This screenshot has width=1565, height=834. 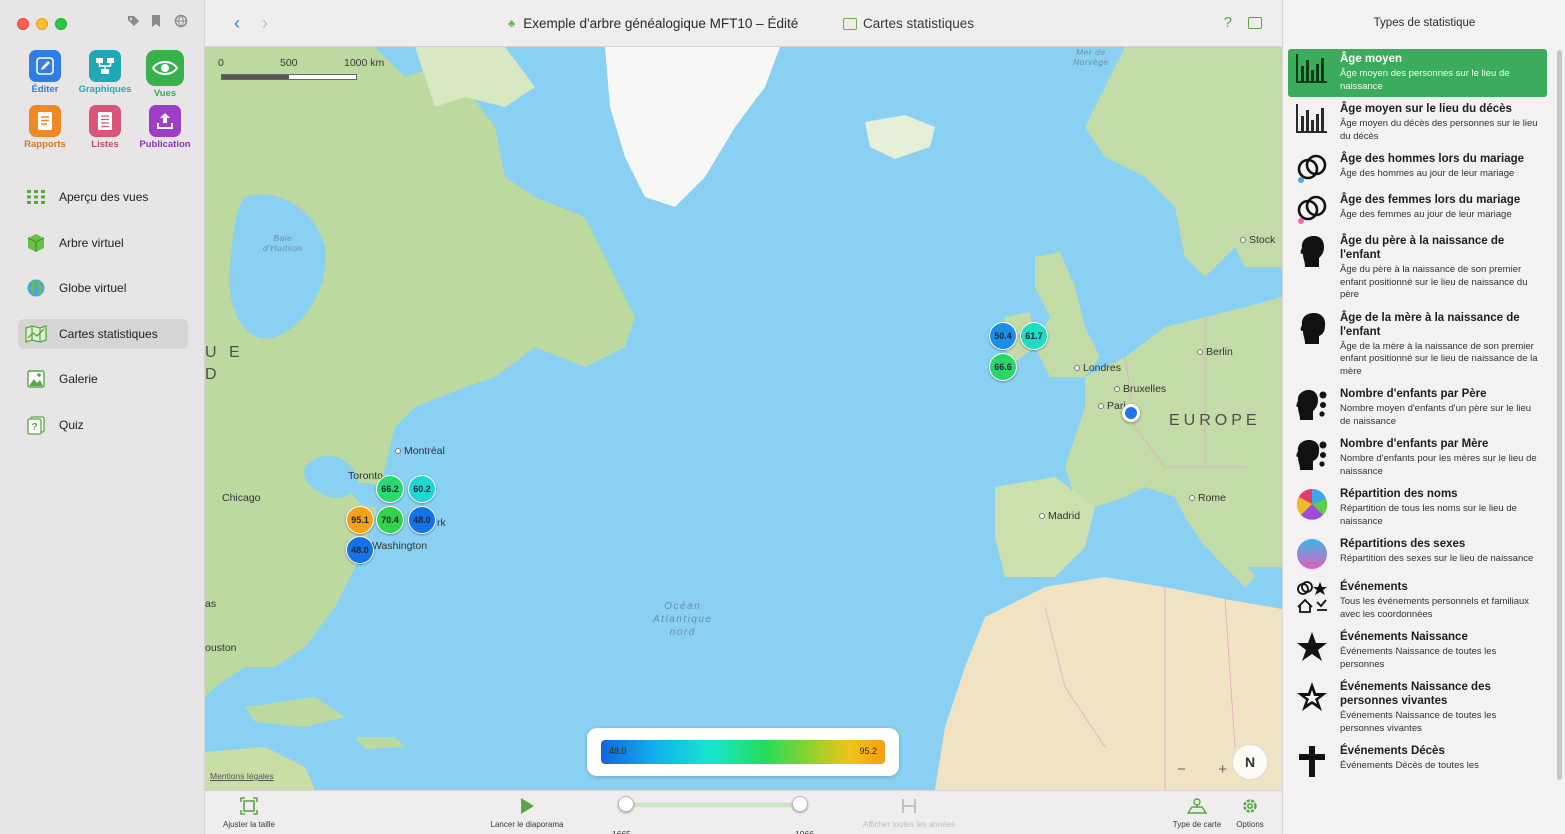 What do you see at coordinates (909, 824) in the screenshot?
I see `show-all-years-label: Afficher toutes les années` at bounding box center [909, 824].